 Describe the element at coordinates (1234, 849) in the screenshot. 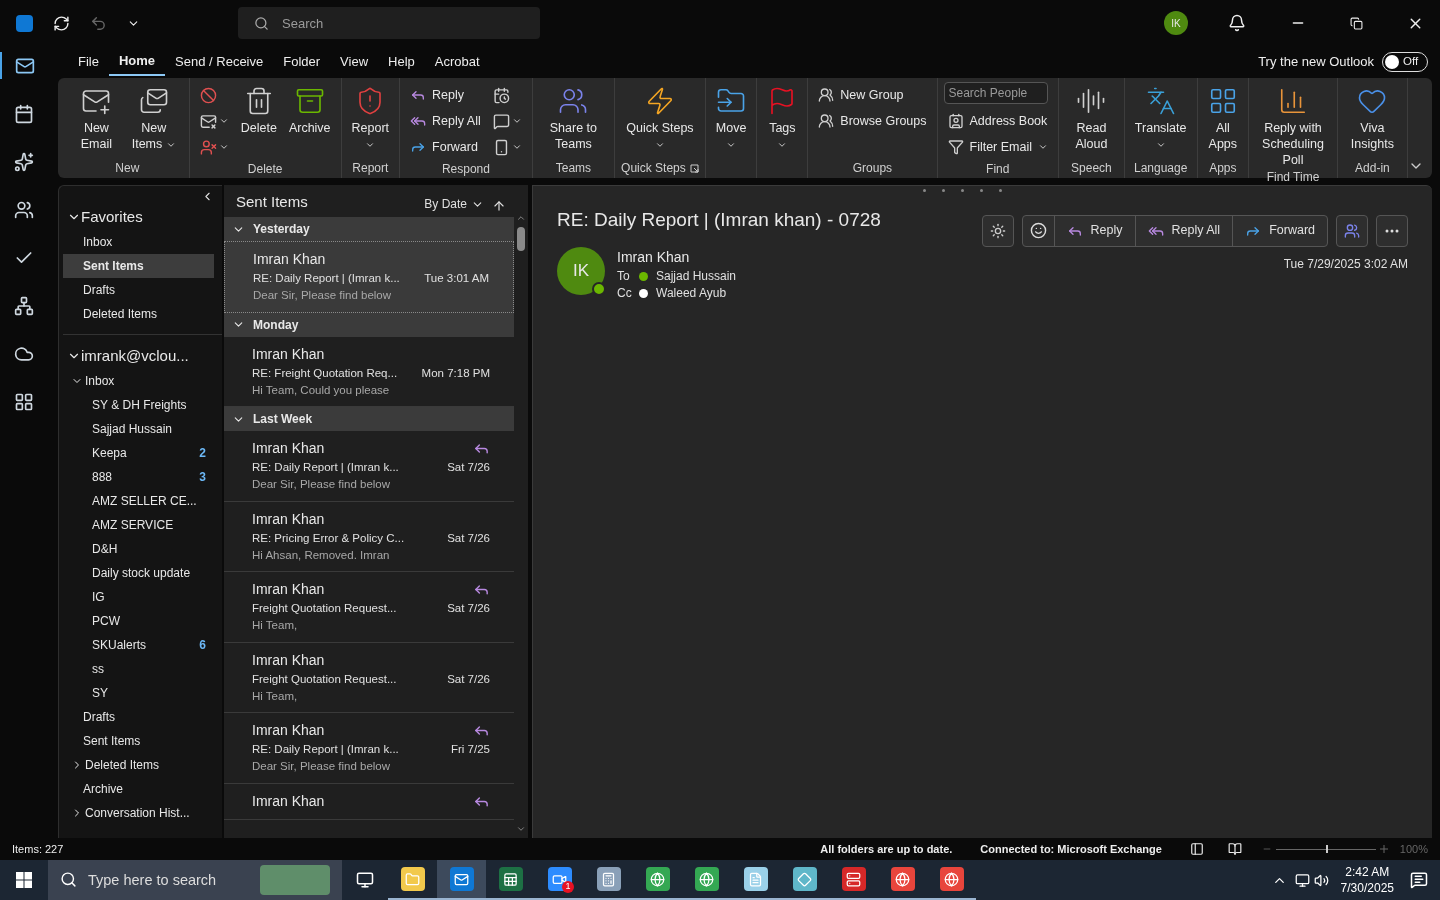

I see `reading-view-icon` at that location.